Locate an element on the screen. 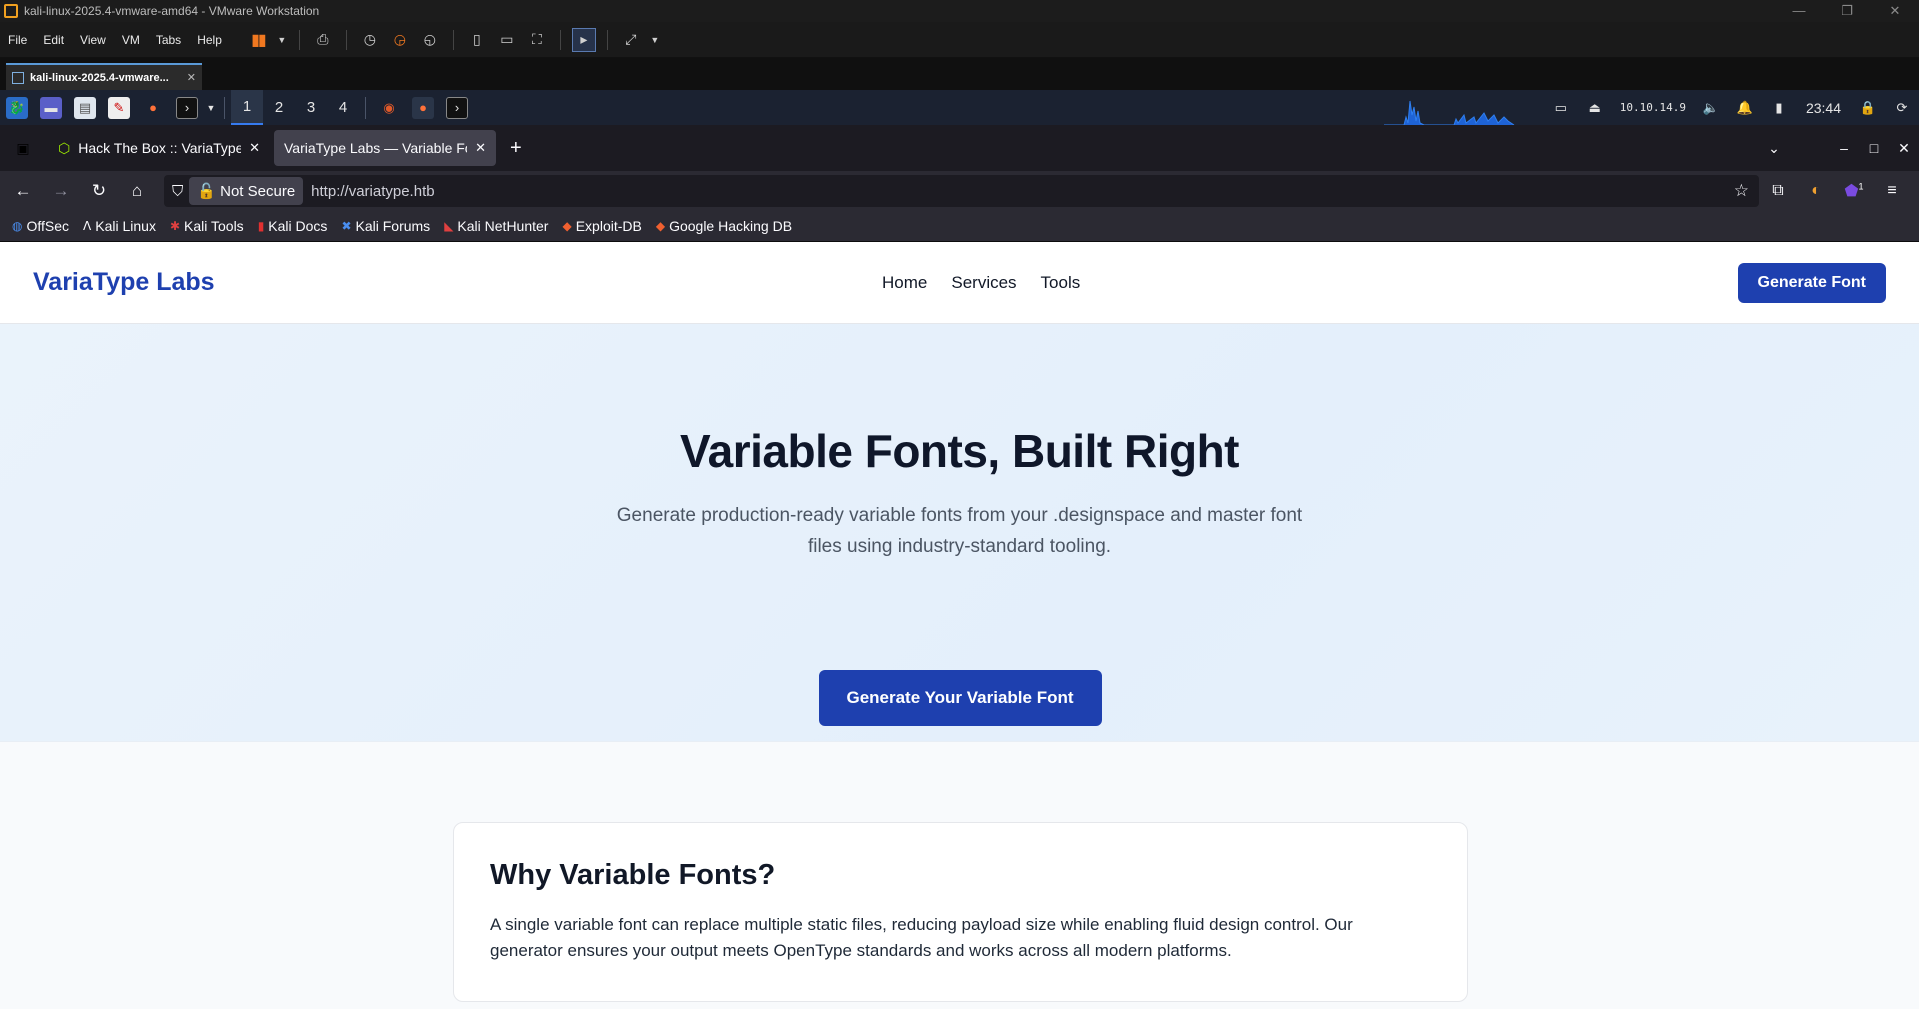 The image size is (1919, 1009). generate-variable-font-button: Generate Your Variable Font is located at coordinates (960, 698).